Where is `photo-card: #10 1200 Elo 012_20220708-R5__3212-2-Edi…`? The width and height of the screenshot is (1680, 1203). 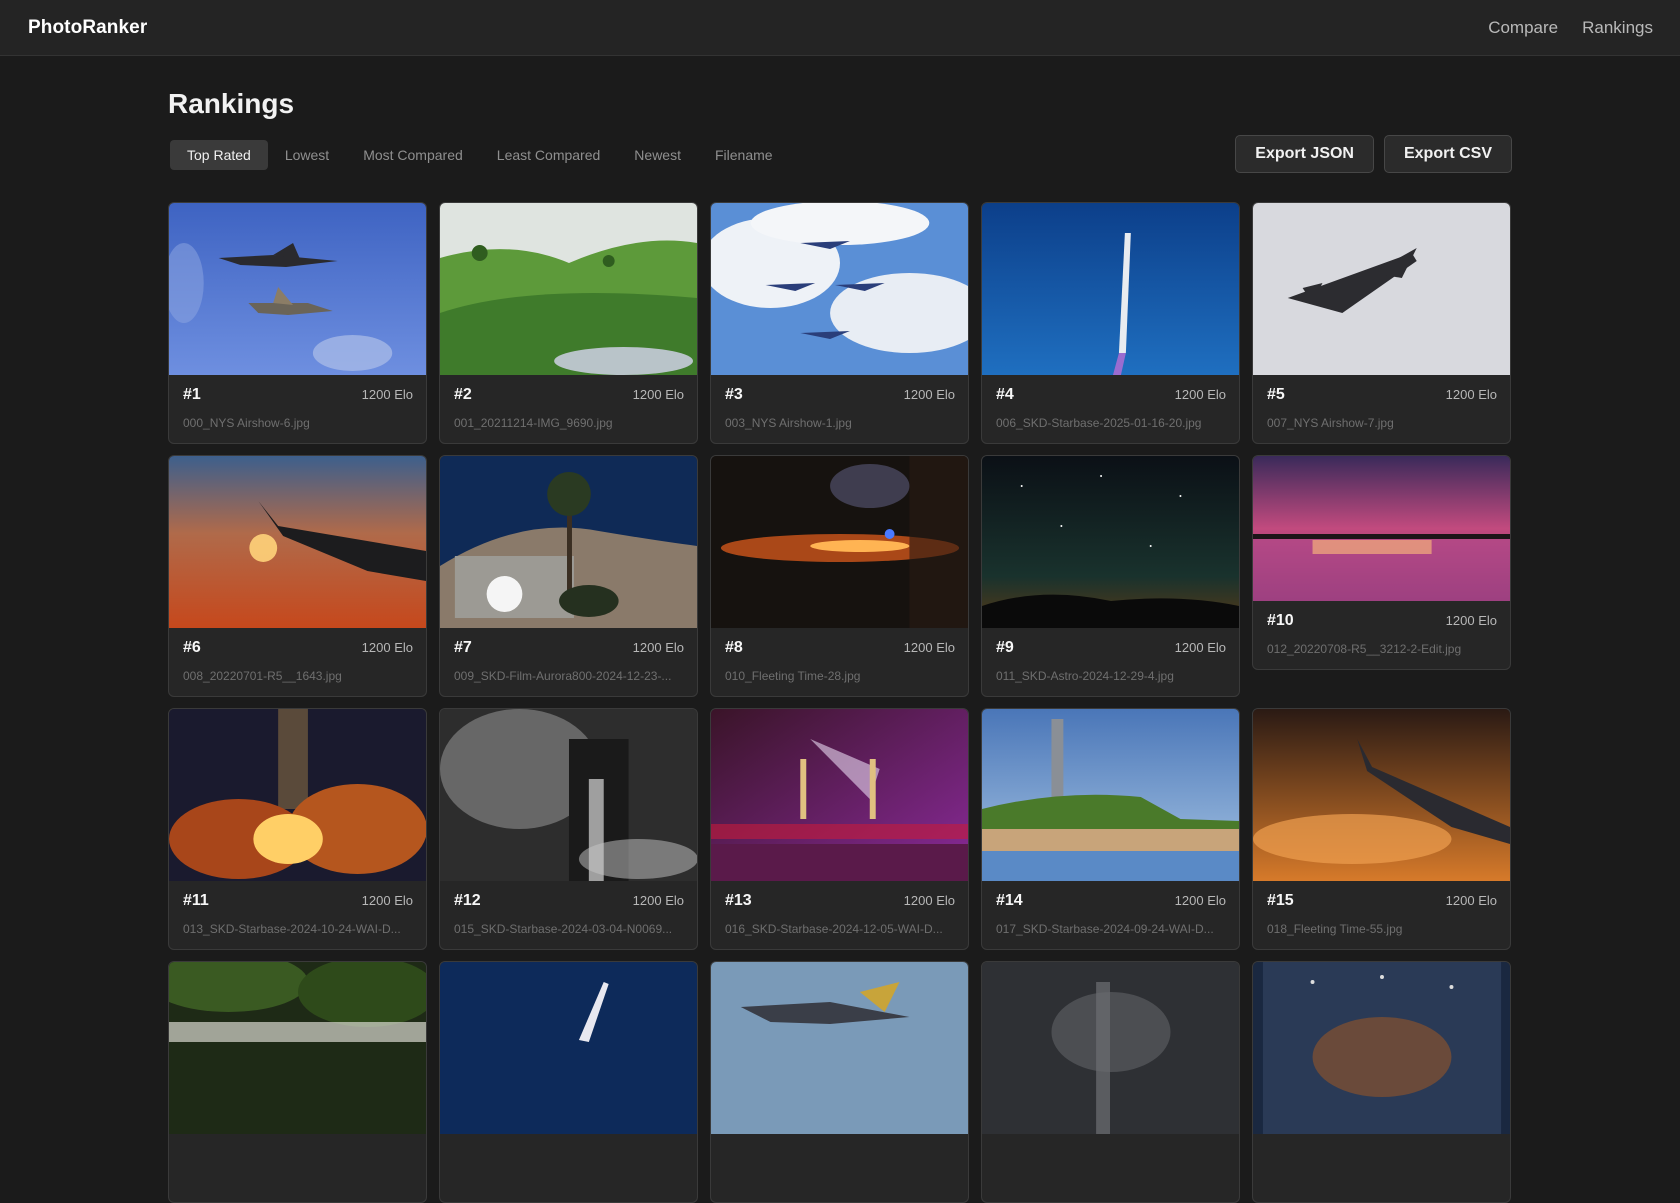 photo-card: #10 1200 Elo 012_20220708-R5__3212-2-Edi… is located at coordinates (1381, 562).